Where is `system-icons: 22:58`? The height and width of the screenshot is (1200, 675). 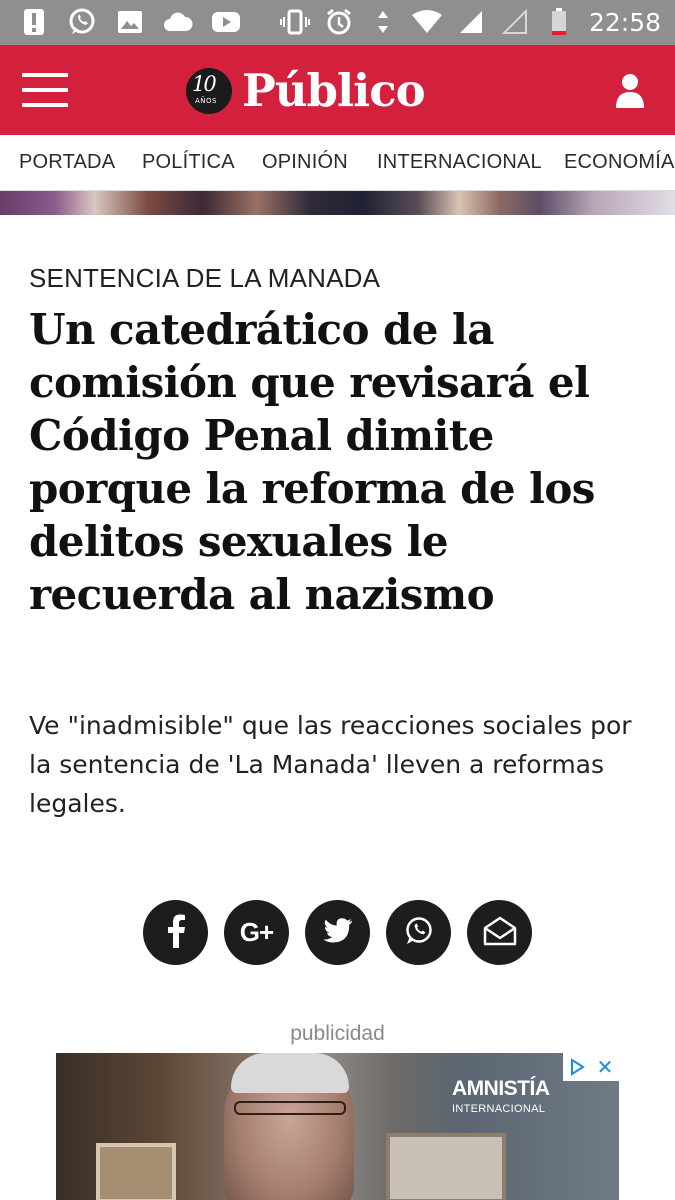 system-icons: 22:58 is located at coordinates (470, 22).